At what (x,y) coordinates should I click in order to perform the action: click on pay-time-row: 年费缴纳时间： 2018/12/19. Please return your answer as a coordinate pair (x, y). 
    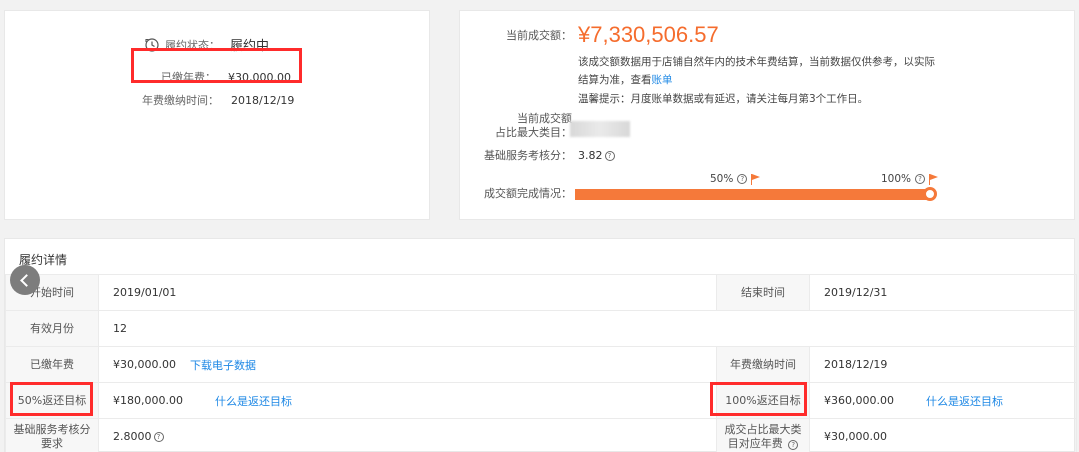
    Looking at the image, I should click on (214, 100).